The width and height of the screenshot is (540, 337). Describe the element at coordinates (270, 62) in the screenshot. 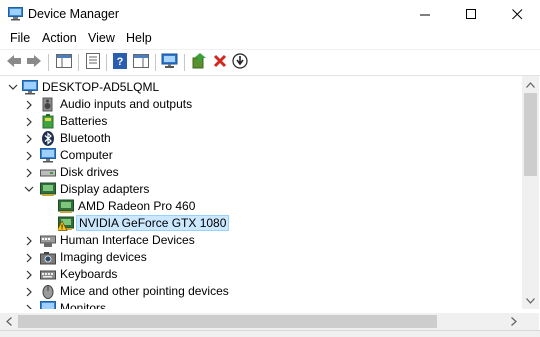

I see `toolbar: ?` at that location.